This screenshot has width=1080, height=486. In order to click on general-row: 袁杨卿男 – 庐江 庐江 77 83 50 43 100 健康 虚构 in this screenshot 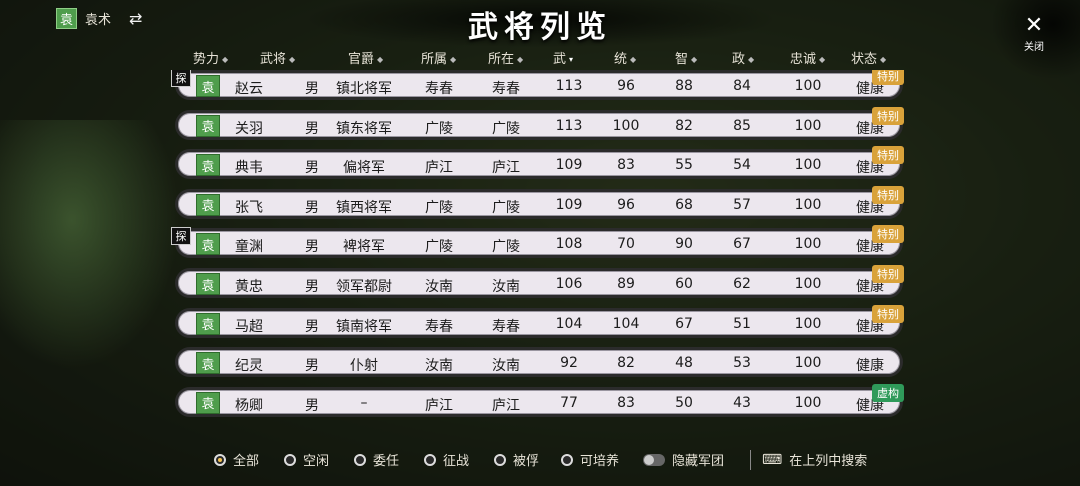, I will do `click(539, 400)`.